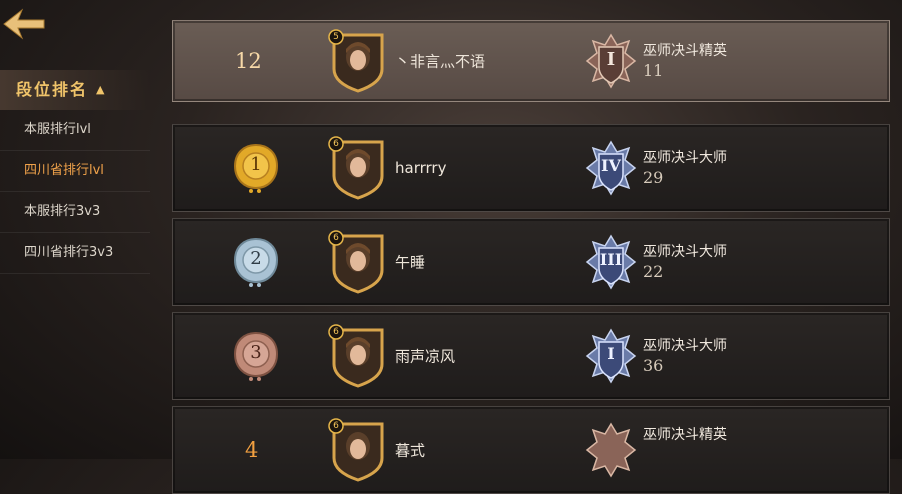  I want to click on sidebar: 段位排名 ▲ 本服排行lvl 四川省排行lvl 本服排行3v3 四川省排行3v3, so click(75, 172).